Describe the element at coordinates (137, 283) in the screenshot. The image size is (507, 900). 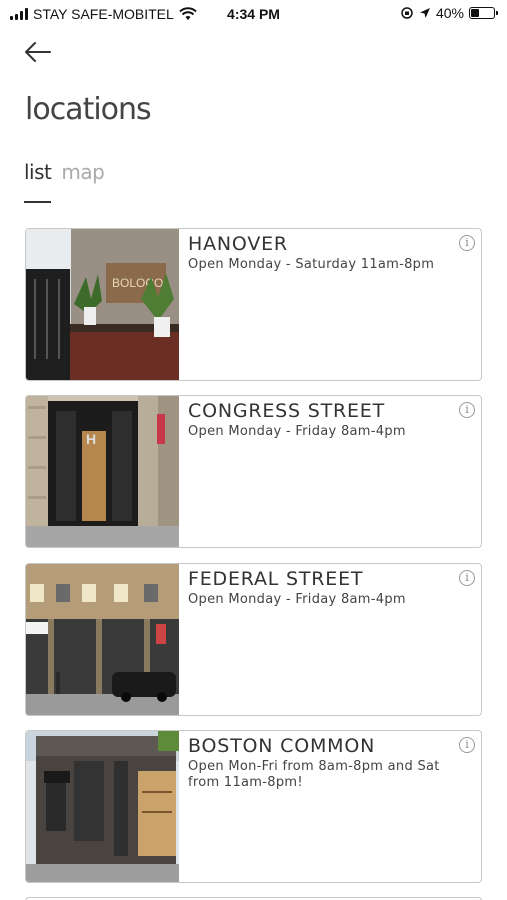
I see `svg-text: BOLOCO` at that location.